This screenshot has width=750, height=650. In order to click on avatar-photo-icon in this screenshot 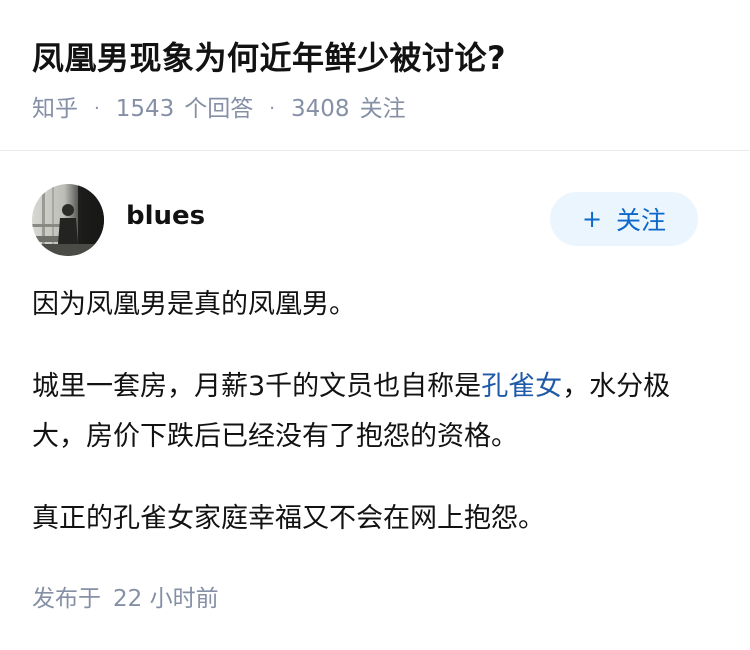, I will do `click(68, 220)`.